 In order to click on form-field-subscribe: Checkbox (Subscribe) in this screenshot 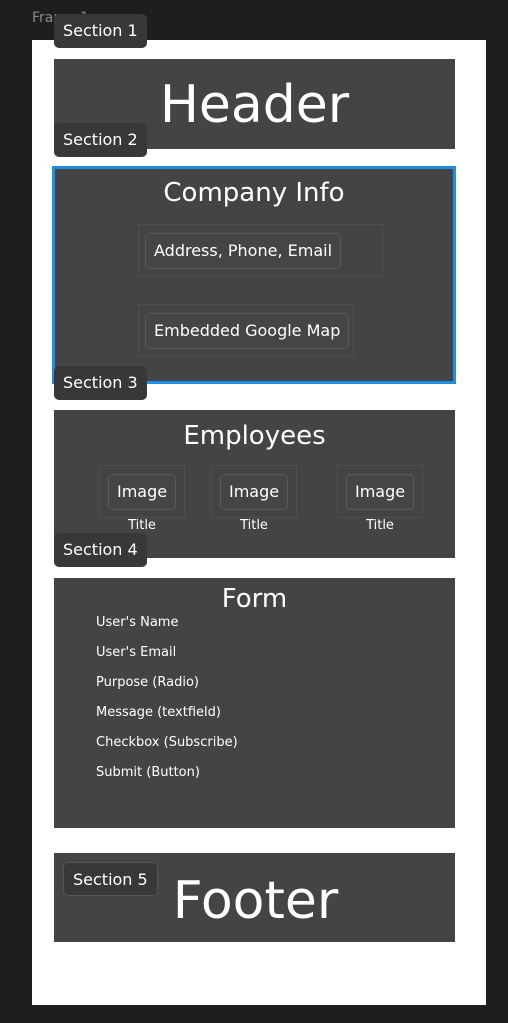, I will do `click(167, 749)`.